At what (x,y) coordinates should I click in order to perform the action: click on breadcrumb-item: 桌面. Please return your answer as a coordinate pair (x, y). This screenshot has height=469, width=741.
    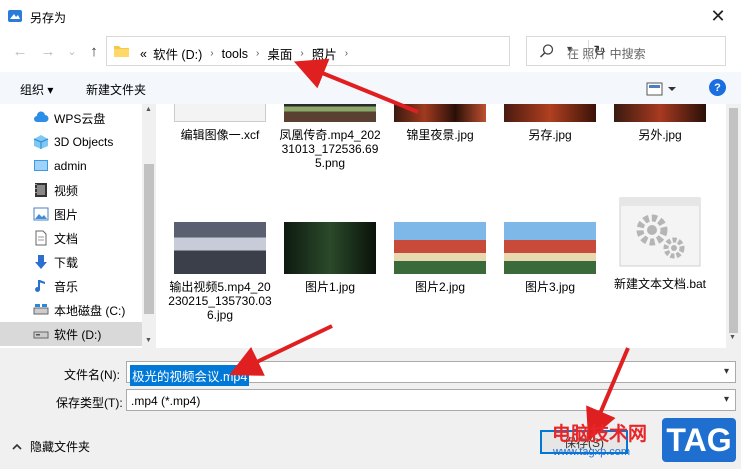
    Looking at the image, I should click on (279, 53).